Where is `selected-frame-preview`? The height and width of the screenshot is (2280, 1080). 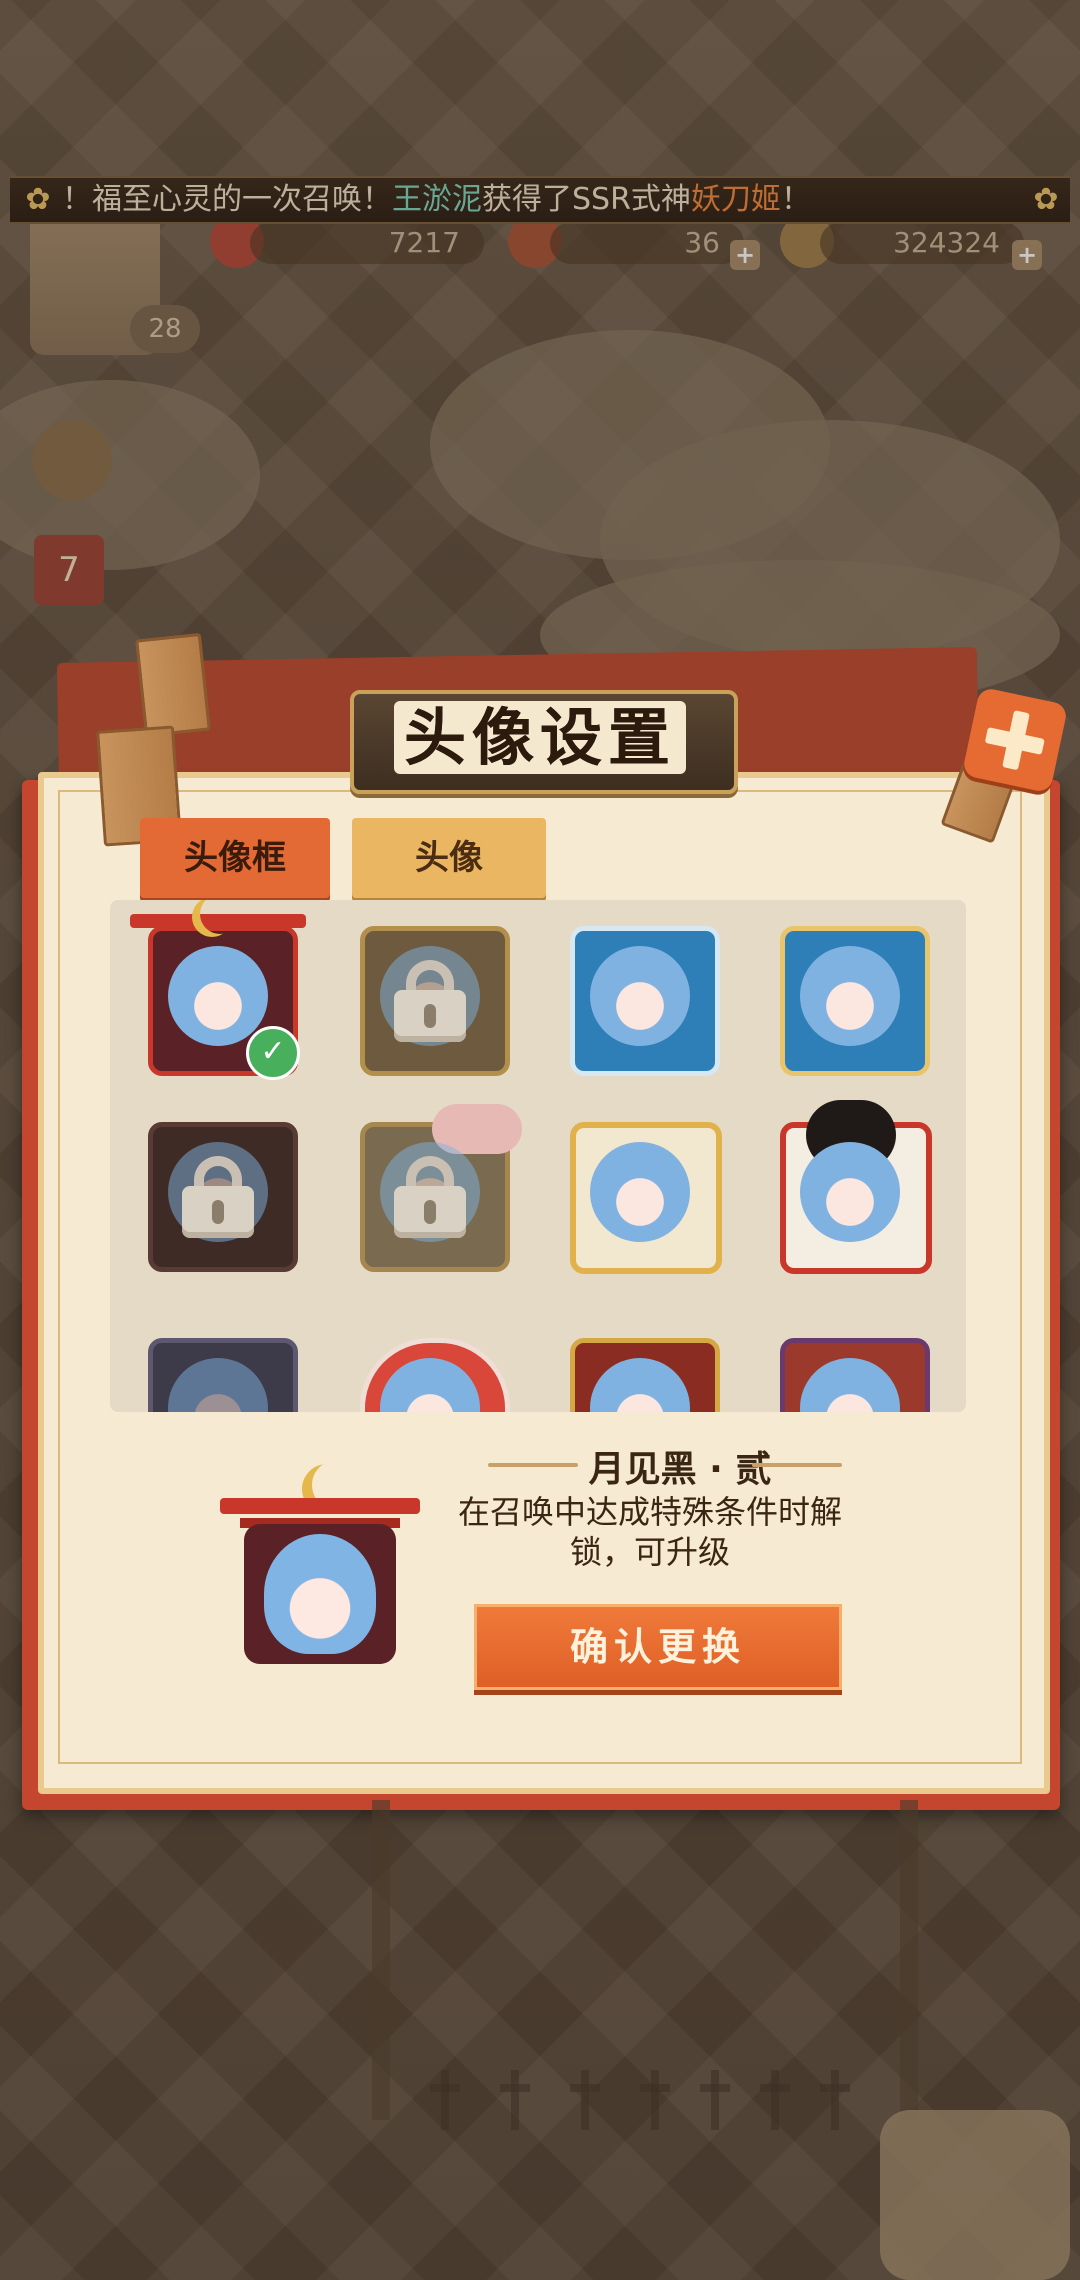
selected-frame-preview is located at coordinates (320, 1565).